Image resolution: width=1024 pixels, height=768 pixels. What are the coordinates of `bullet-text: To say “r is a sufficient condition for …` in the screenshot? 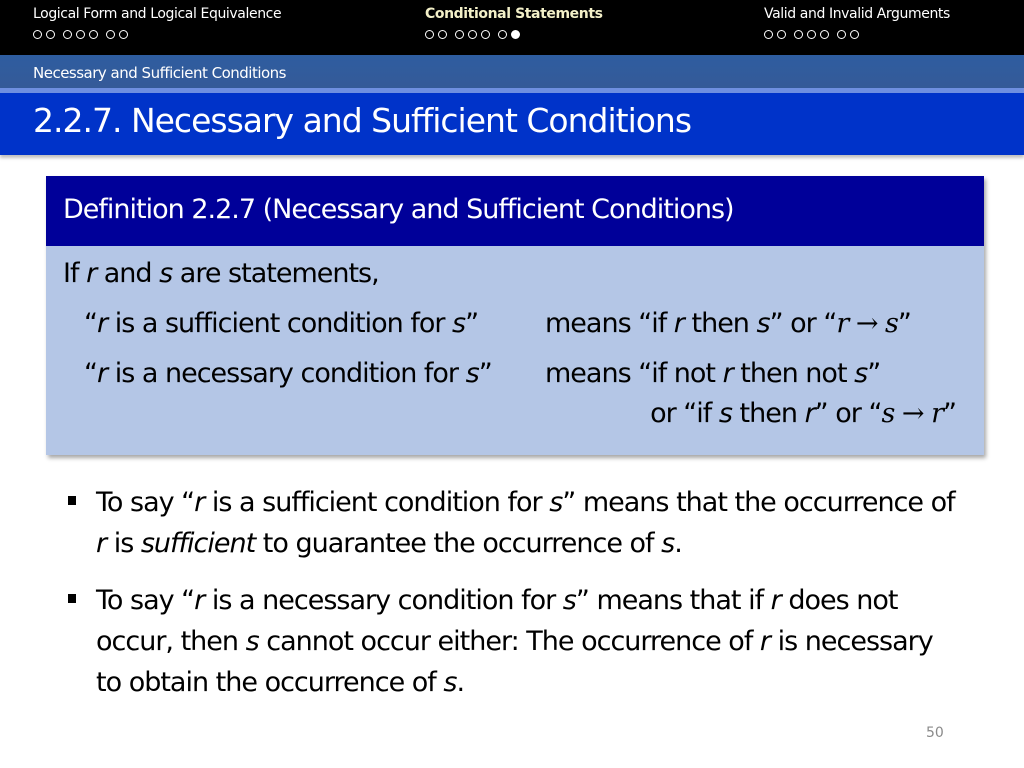 It's located at (526, 523).